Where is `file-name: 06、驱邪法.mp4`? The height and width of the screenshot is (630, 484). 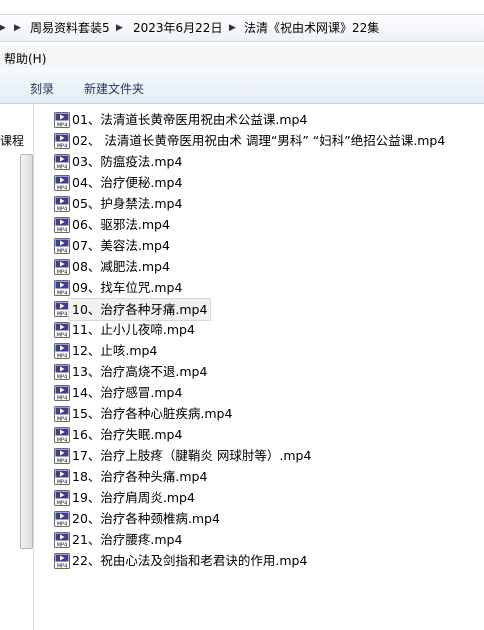
file-name: 06、驱邪法.mp4 is located at coordinates (121, 224).